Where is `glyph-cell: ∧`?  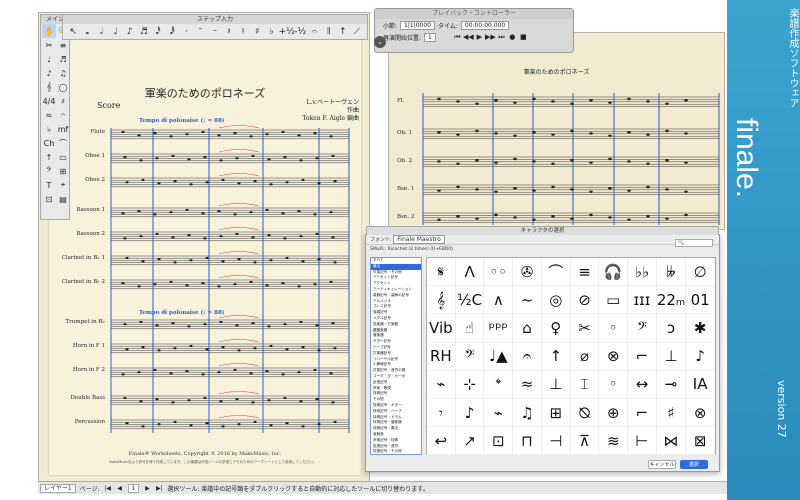 glyph-cell: ∧ is located at coordinates (499, 300).